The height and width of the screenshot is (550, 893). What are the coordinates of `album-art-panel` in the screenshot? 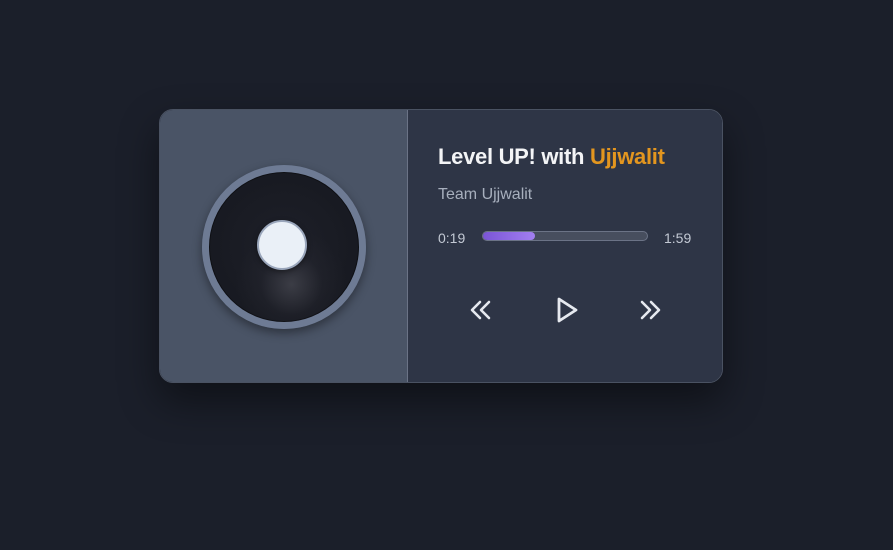 It's located at (284, 246).